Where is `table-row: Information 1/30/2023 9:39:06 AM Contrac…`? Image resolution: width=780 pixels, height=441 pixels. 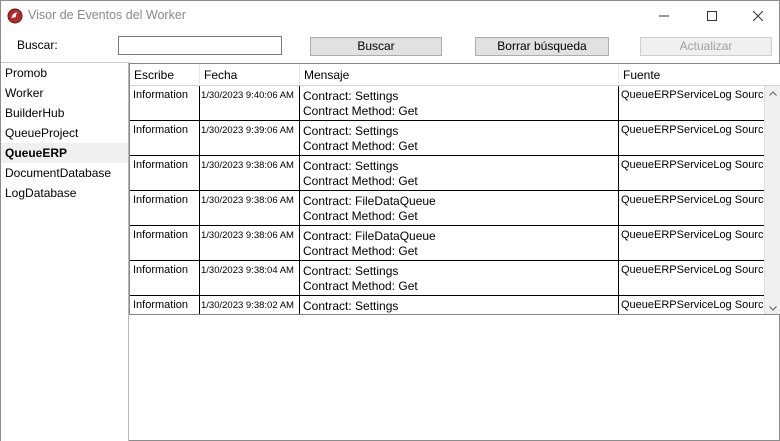
table-row: Information 1/30/2023 9:39:06 AM Contrac… is located at coordinates (447, 138).